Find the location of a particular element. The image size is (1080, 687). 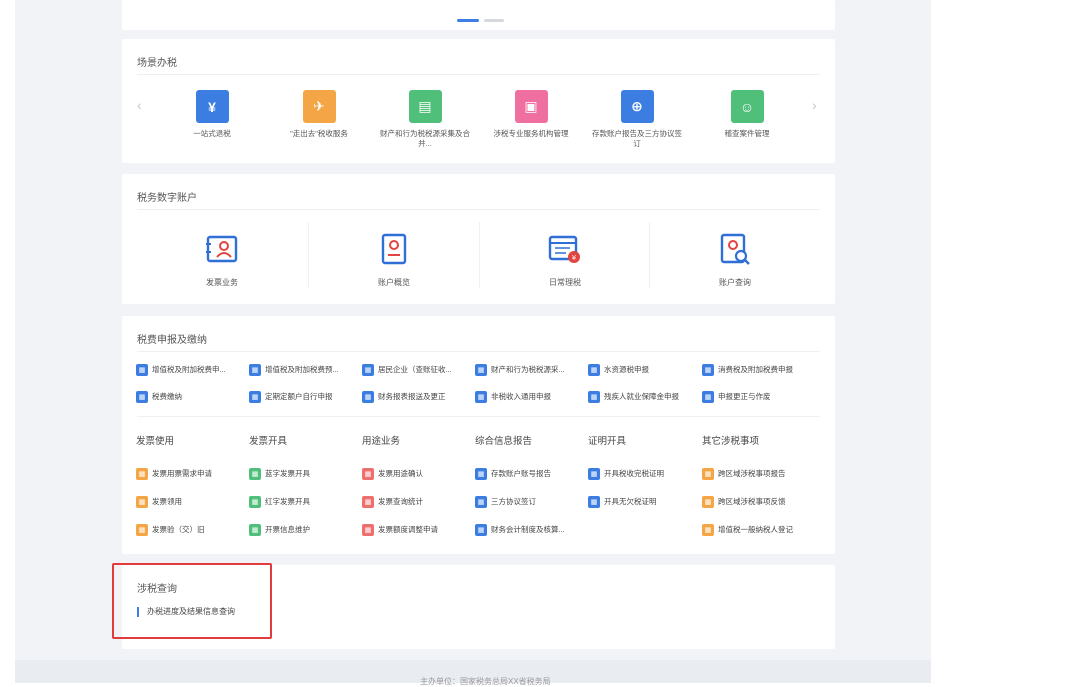

service-label: 蓝字发票开具 is located at coordinates (287, 473).